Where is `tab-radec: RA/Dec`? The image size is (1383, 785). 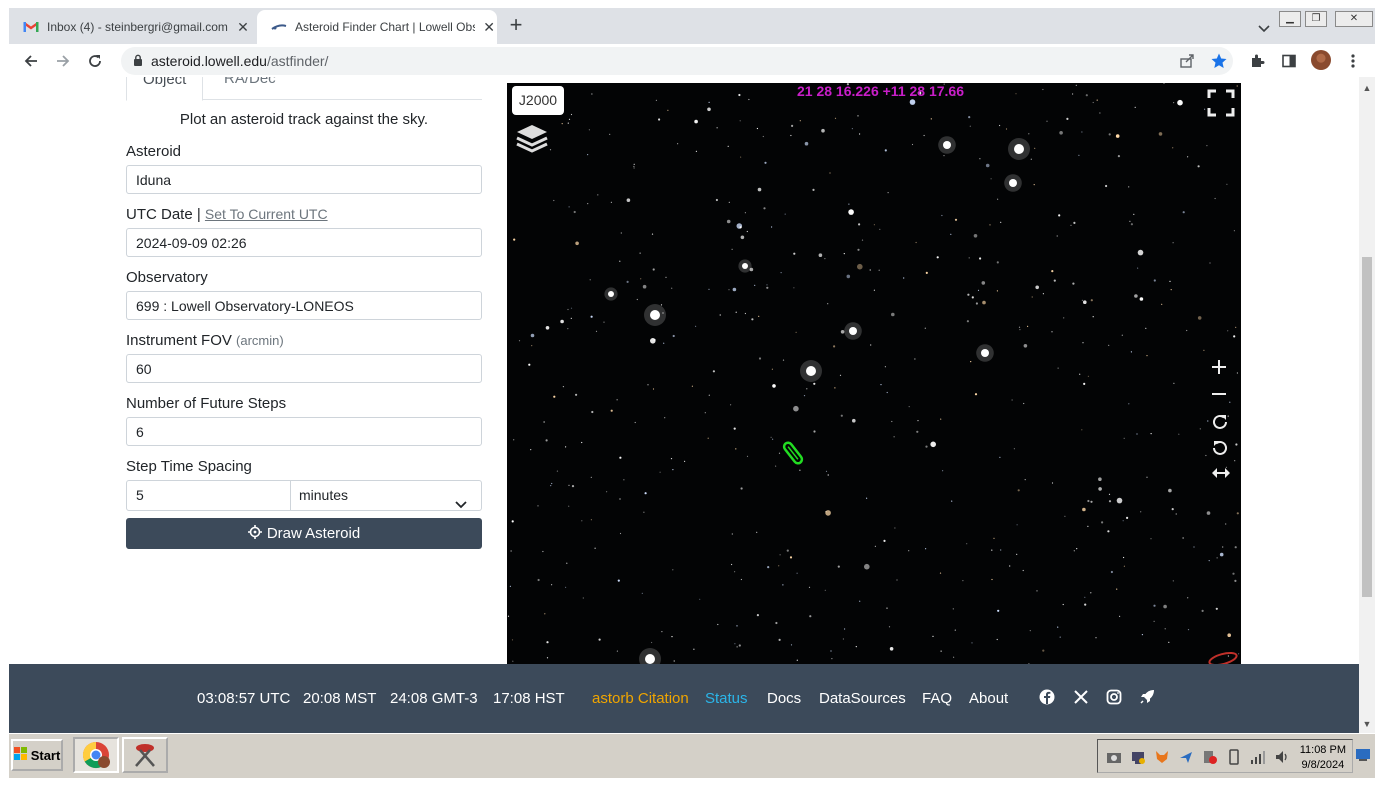
tab-radec: RA/Dec is located at coordinates (250, 88).